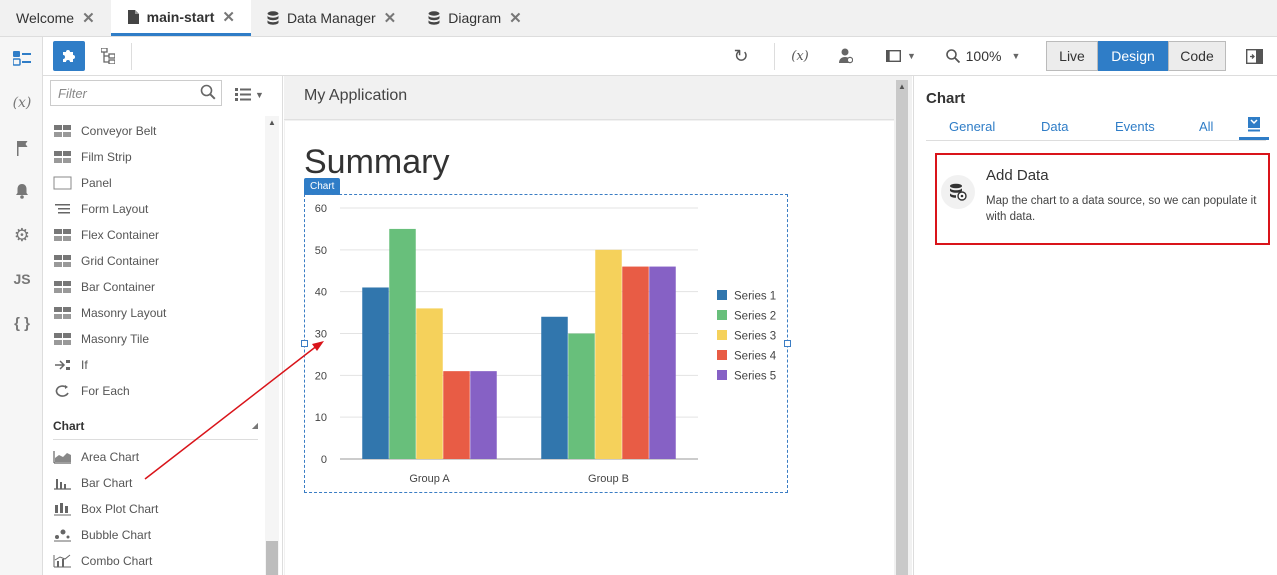 The image size is (1277, 575). What do you see at coordinates (376, 162) in the screenshot?
I see `page-heading: Summary` at bounding box center [376, 162].